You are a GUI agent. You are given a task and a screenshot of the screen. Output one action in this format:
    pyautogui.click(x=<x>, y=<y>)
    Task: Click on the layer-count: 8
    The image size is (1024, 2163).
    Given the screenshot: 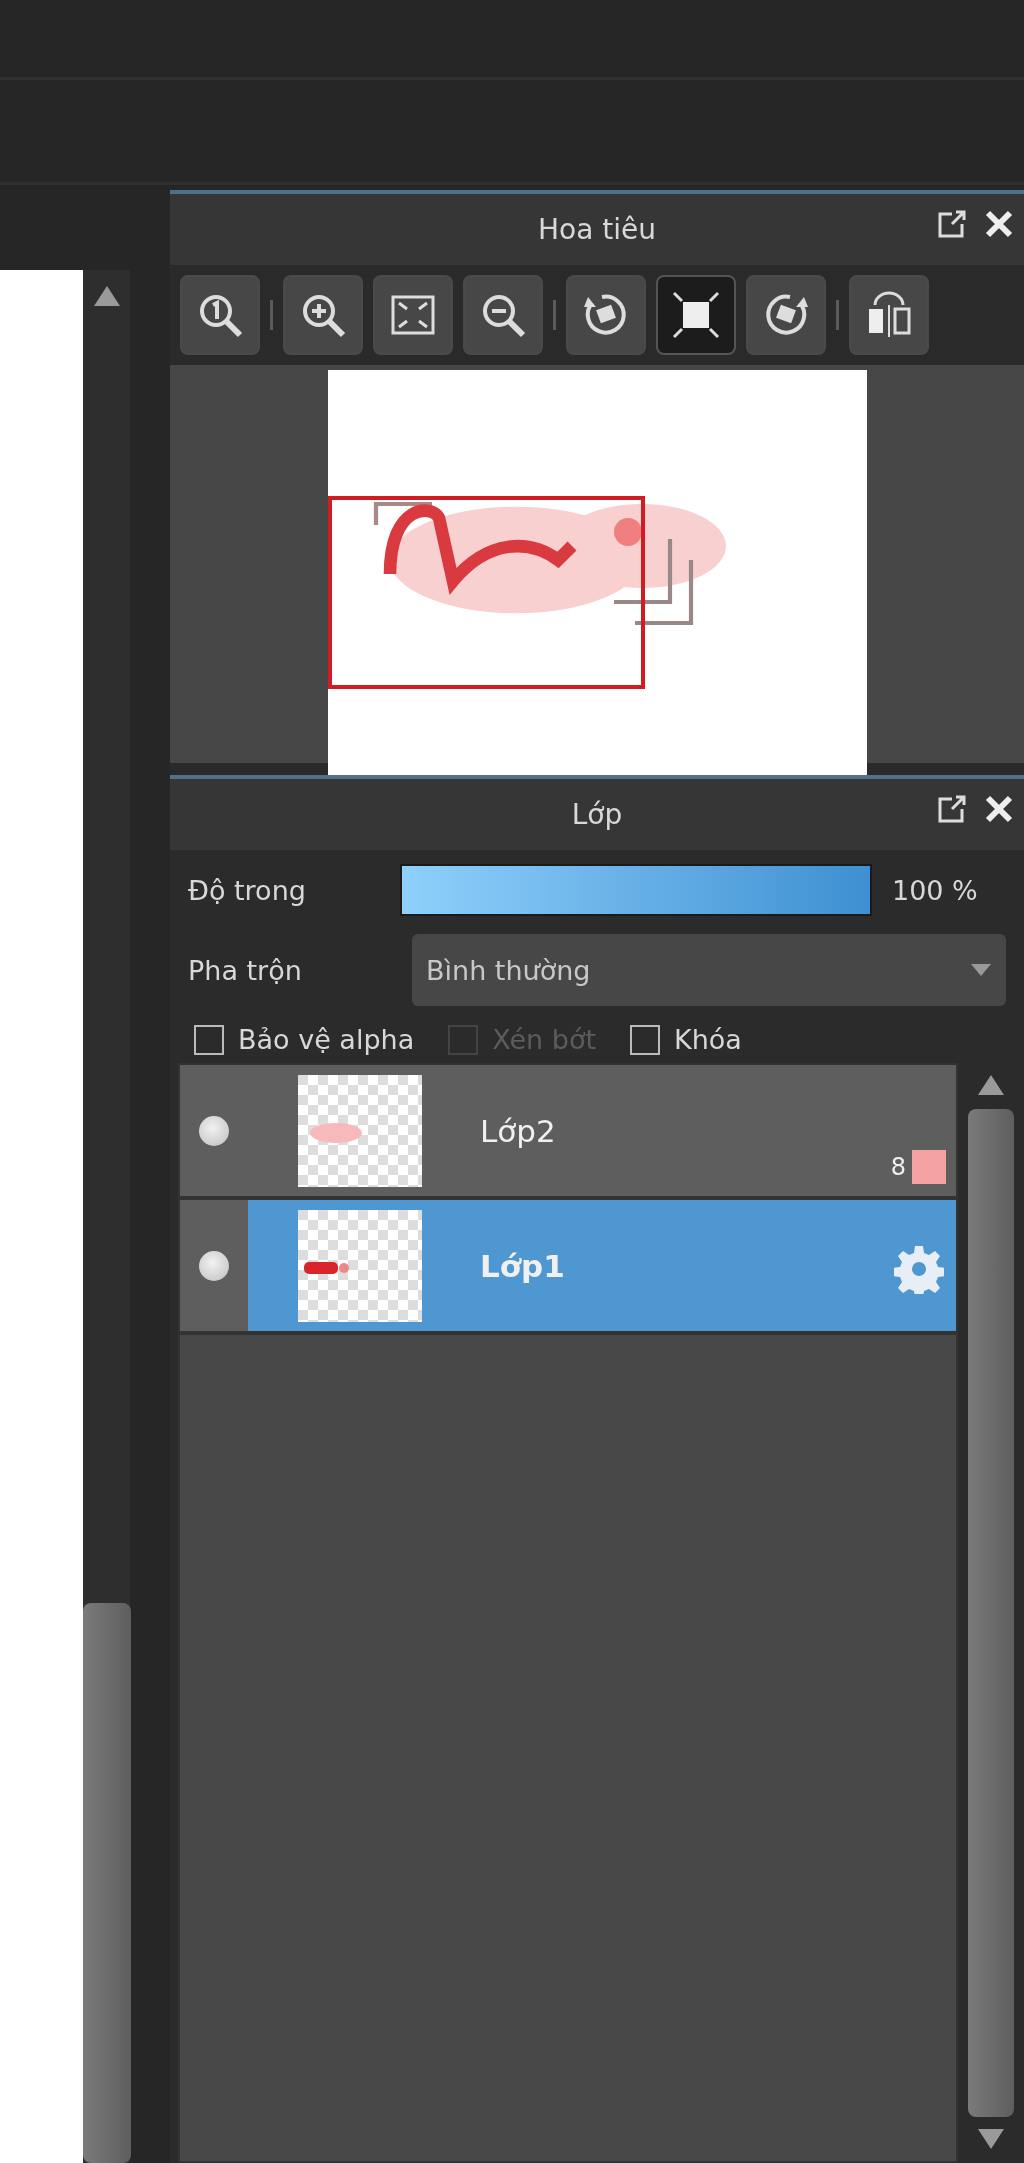 What is the action you would take?
    pyautogui.click(x=898, y=1167)
    